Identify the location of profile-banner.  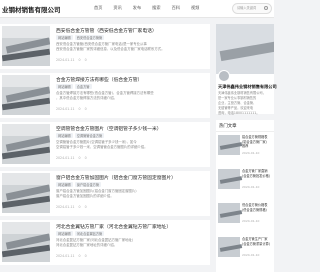
(245, 49).